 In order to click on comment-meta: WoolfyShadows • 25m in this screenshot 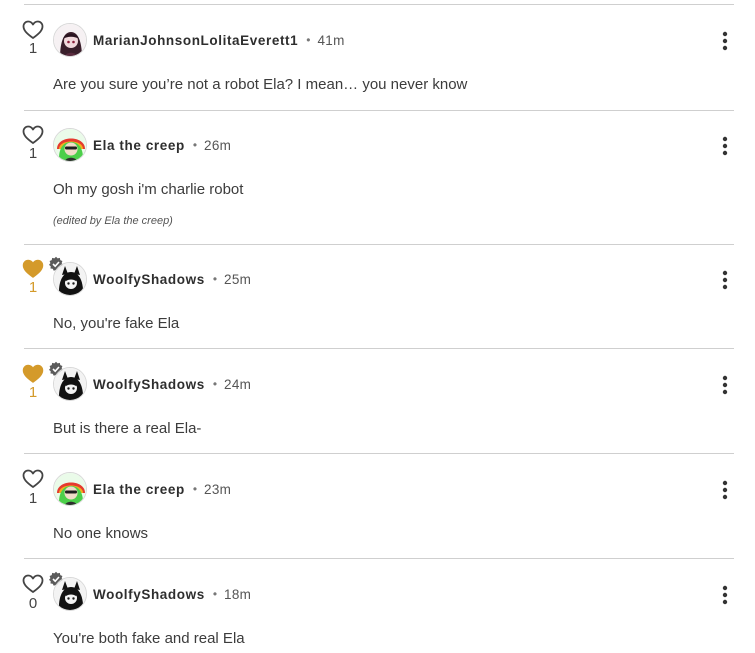, I will do `click(172, 279)`.